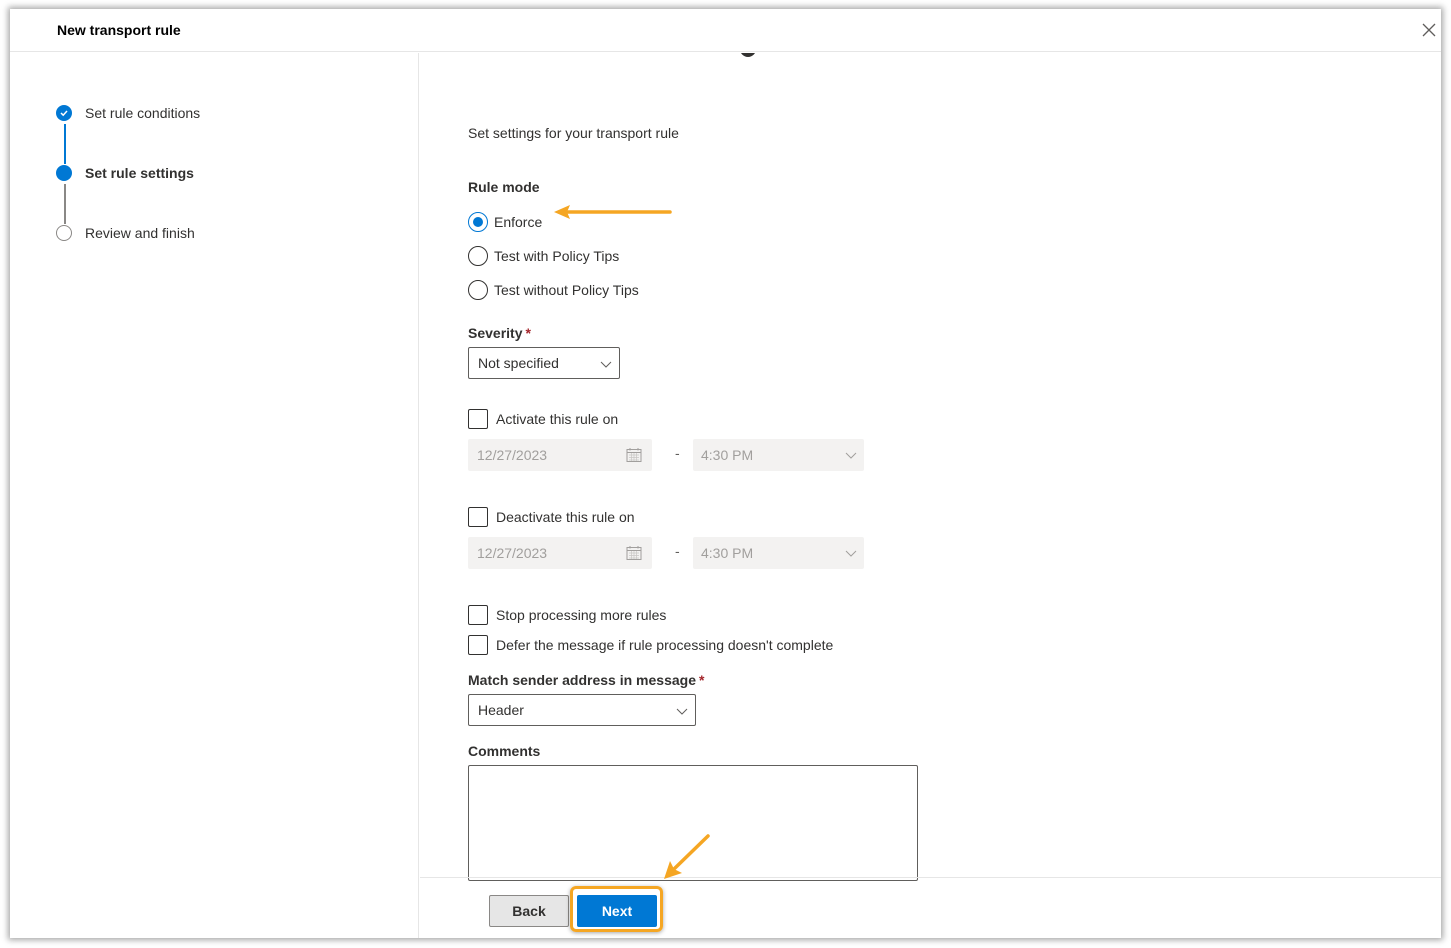  I want to click on check-circle-icon, so click(64, 113).